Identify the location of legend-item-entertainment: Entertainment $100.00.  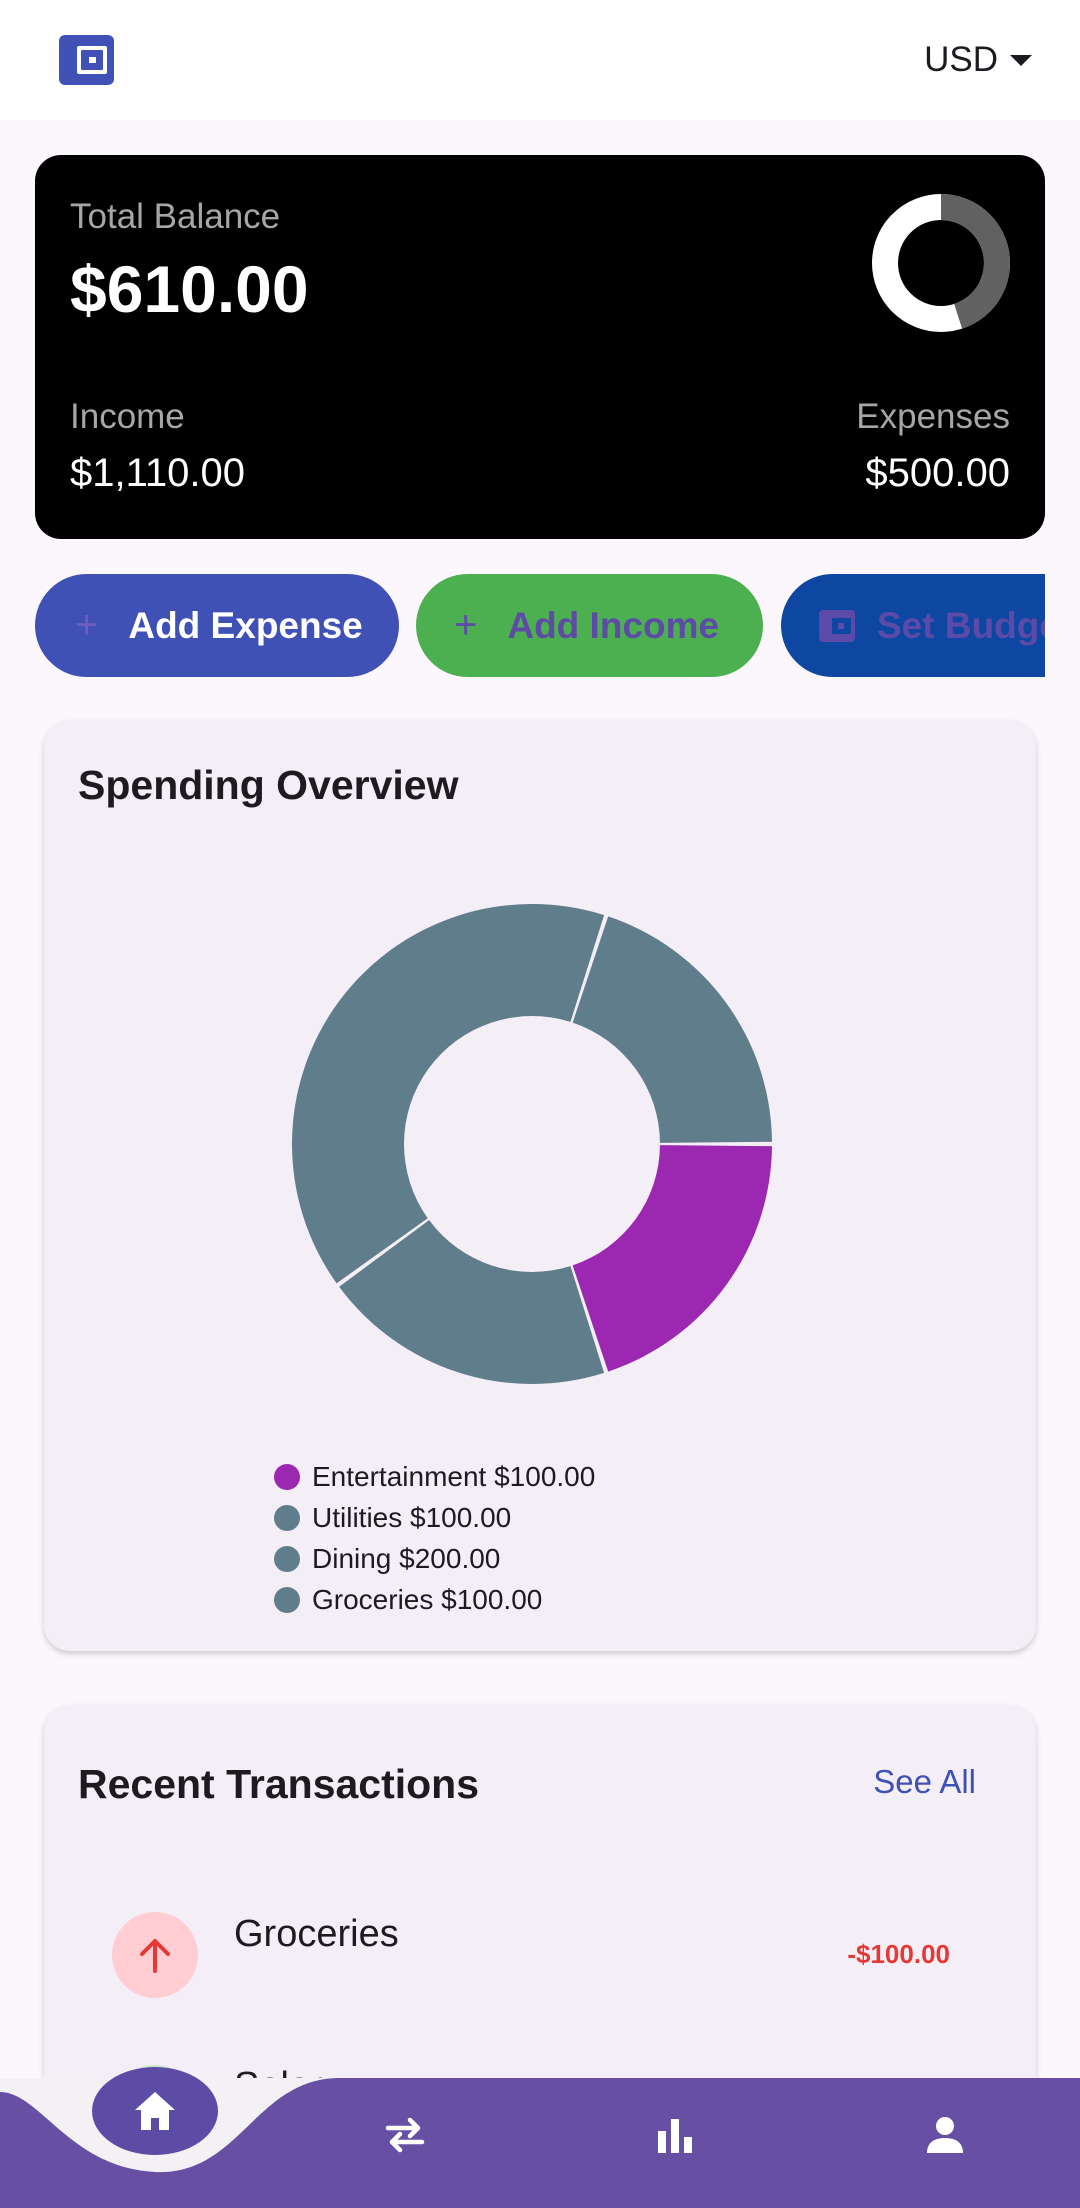
(434, 1476).